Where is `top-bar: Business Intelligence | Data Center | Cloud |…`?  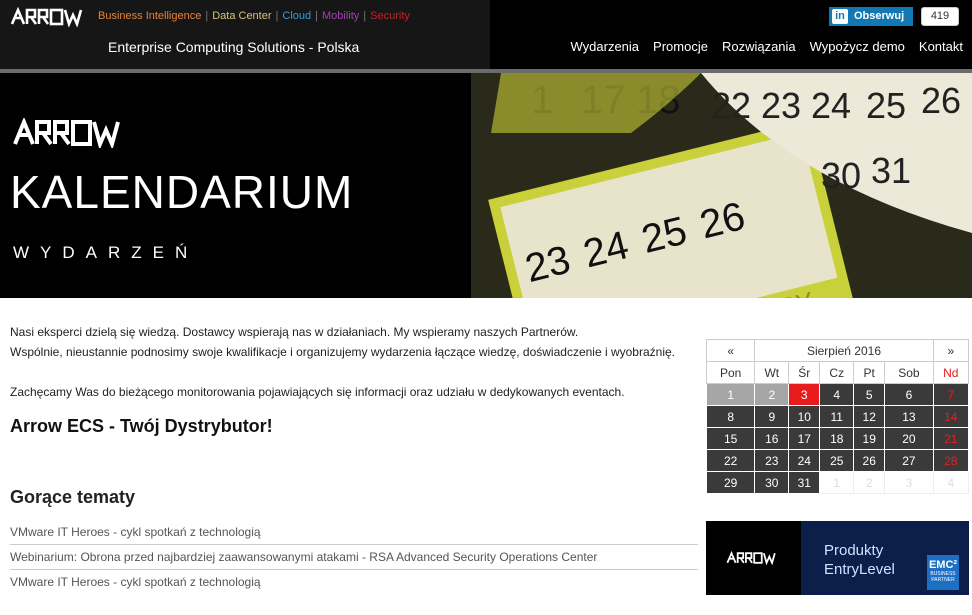
top-bar: Business Intelligence | Data Center | Cloud |… is located at coordinates (486, 34).